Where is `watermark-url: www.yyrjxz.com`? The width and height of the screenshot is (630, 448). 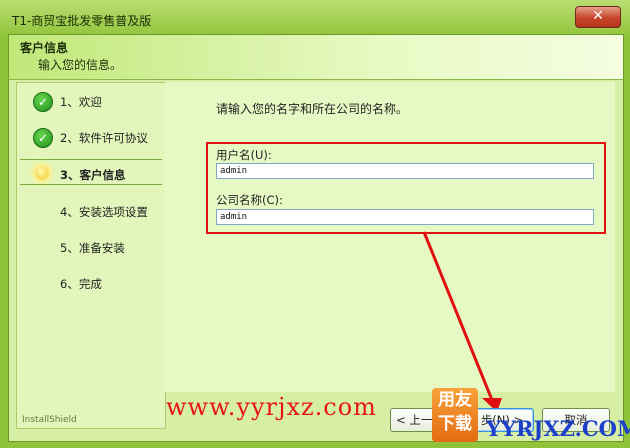 watermark-url: www.yyrjxz.com is located at coordinates (271, 407).